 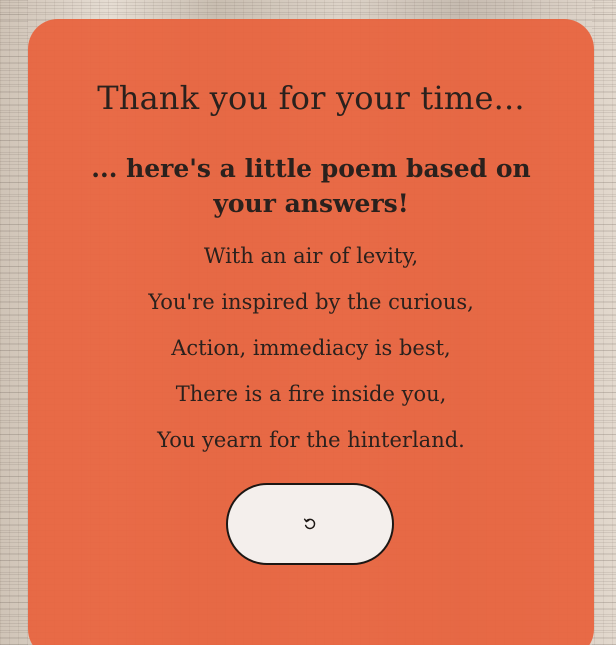 I want to click on poem-line: There is a fire inside you,, so click(x=311, y=394).